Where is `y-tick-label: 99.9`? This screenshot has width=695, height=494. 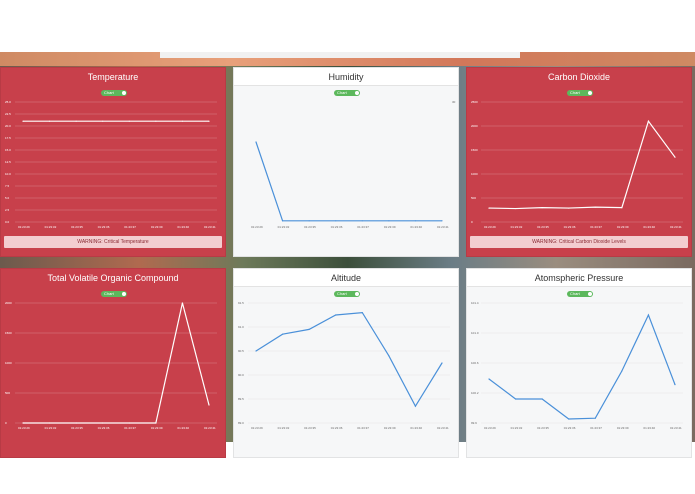
y-tick-label: 99.9 is located at coordinates (474, 423).